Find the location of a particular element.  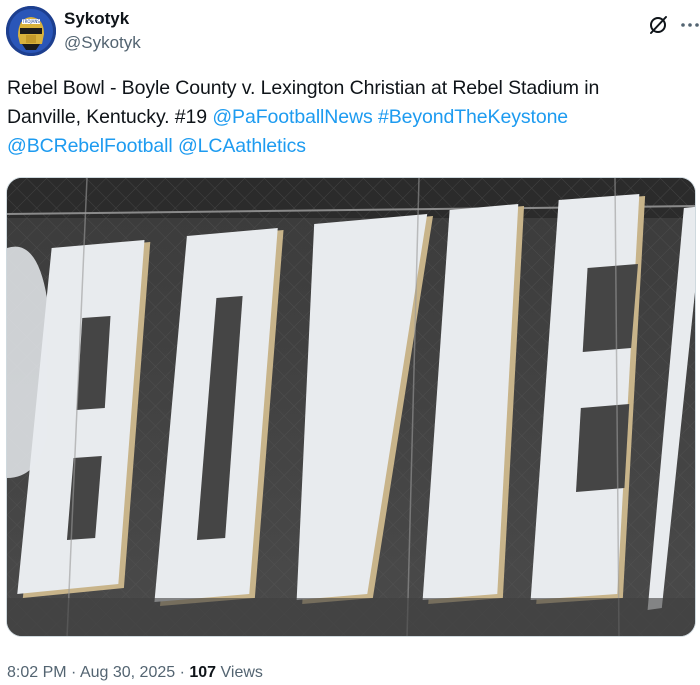

hashtag-beyondthekeystone: #BeyondTheKeystone is located at coordinates (473, 117).